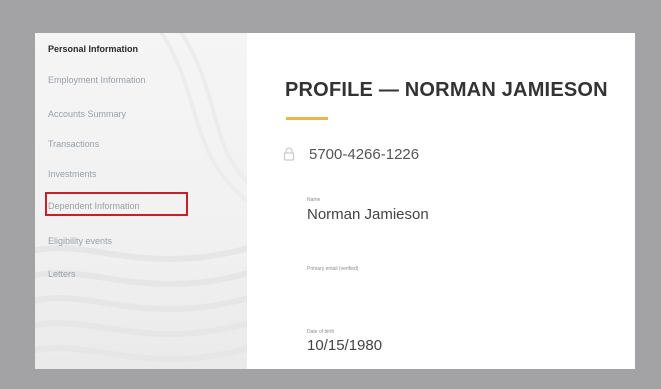 This screenshot has width=661, height=389. What do you see at coordinates (314, 200) in the screenshot?
I see `name-label: Name` at bounding box center [314, 200].